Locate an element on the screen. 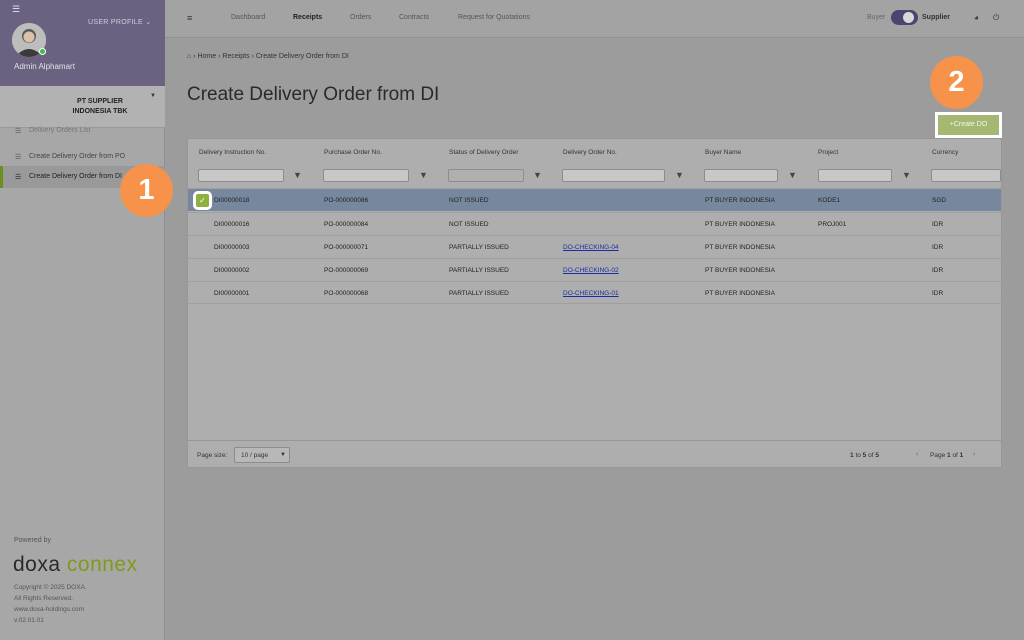  company-name: PT SUPPLIER INDONESIA TBK is located at coordinates (100, 106).